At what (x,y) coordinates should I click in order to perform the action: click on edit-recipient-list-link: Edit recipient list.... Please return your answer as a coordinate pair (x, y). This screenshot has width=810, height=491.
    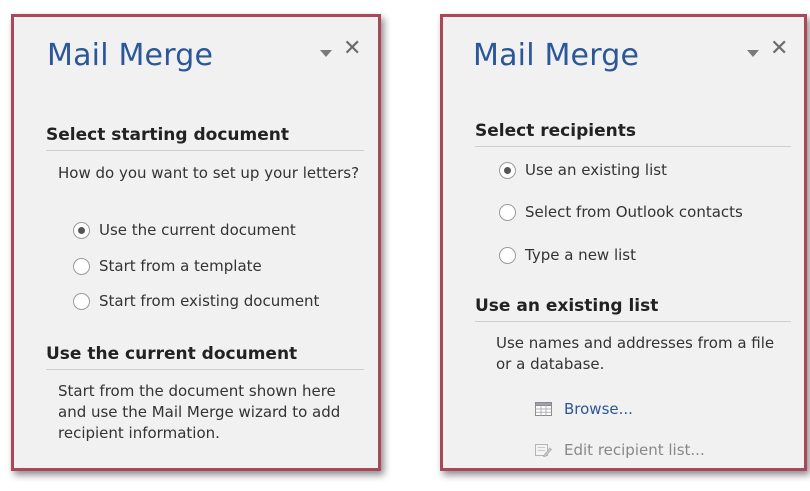
    Looking at the image, I should click on (620, 450).